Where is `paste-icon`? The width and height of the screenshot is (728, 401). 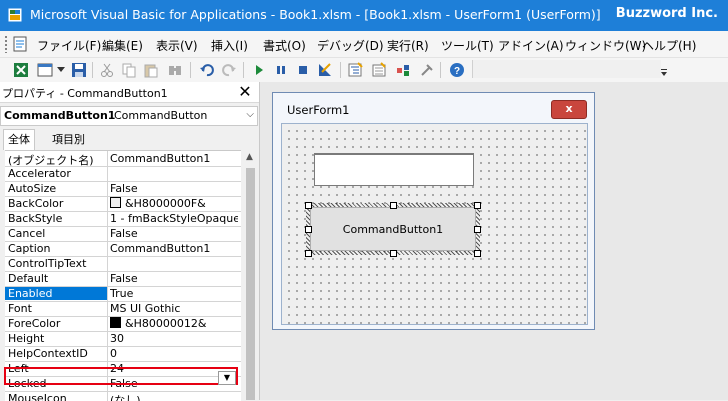
paste-icon is located at coordinates (151, 70).